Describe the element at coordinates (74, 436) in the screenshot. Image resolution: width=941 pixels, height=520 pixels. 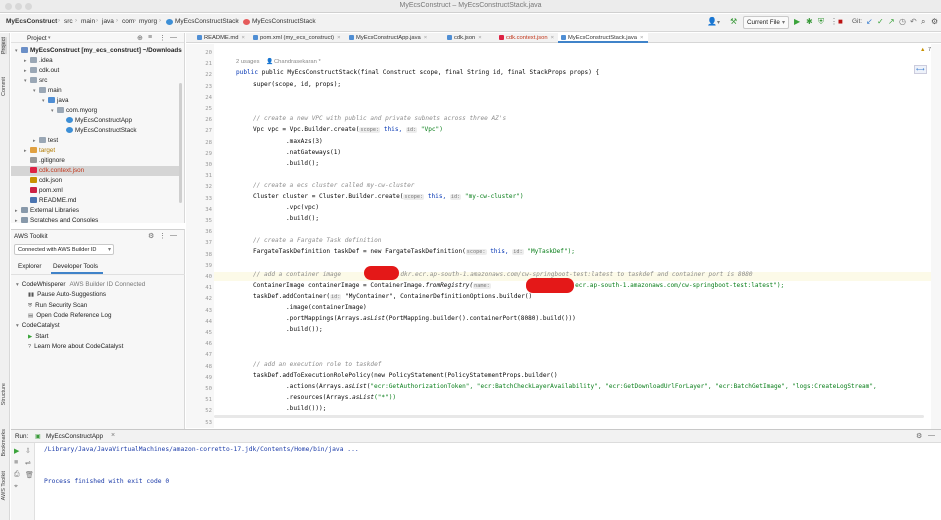
I see `run-config-tab: MyEcsConstructApp` at that location.